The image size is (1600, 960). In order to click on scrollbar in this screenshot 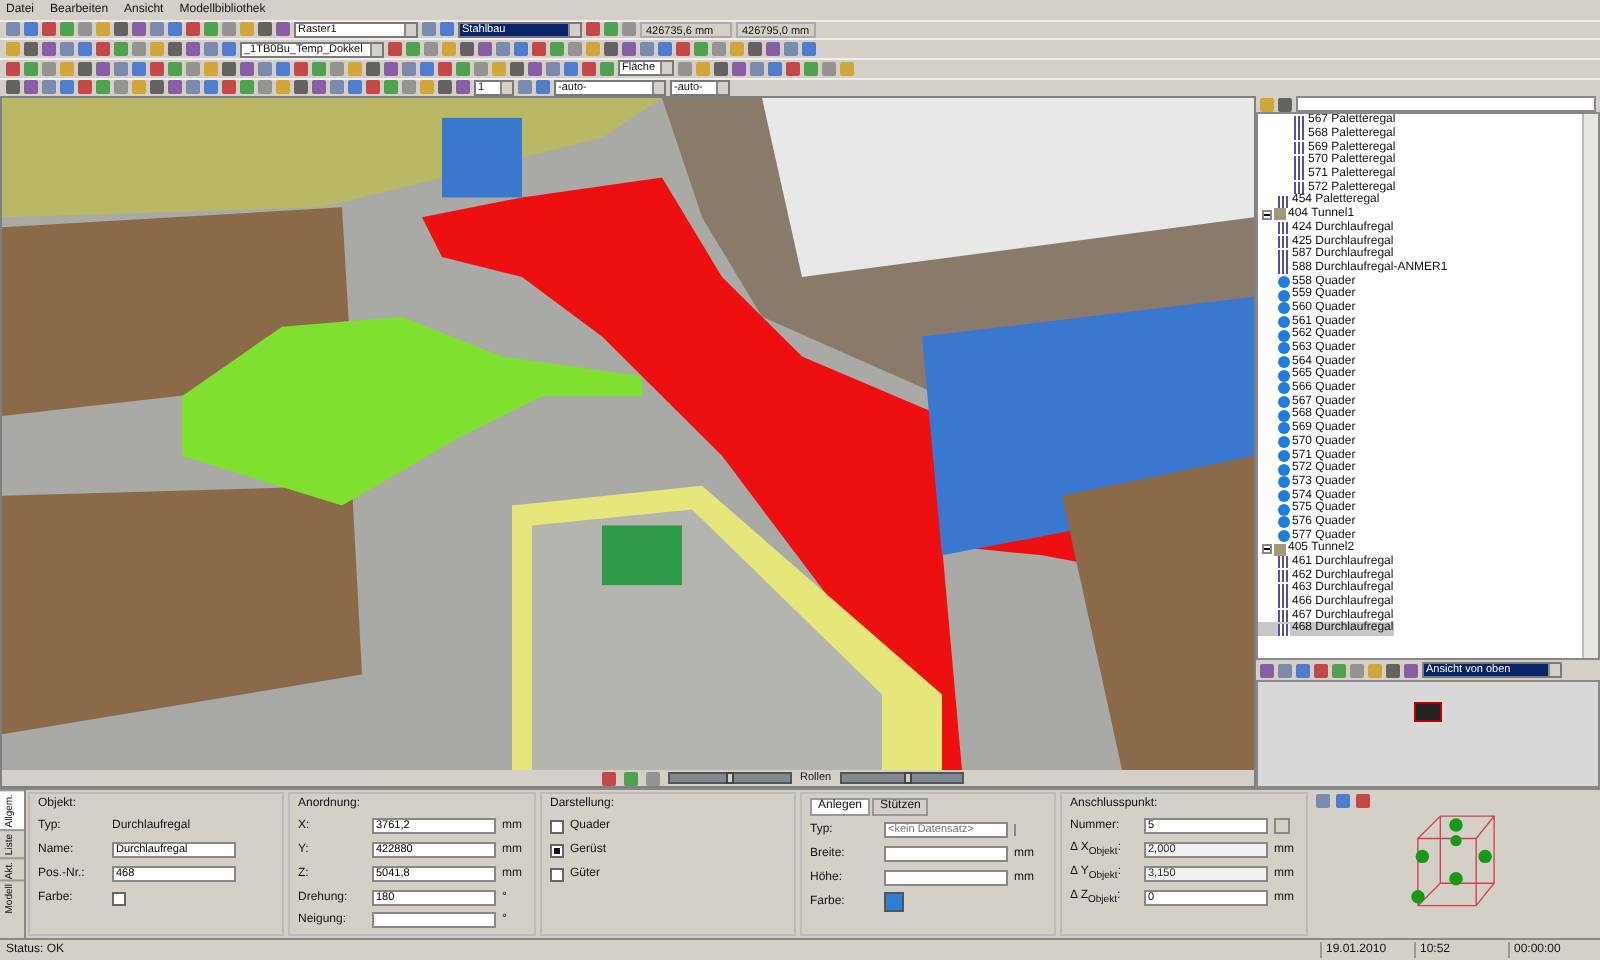, I will do `click(1590, 386)`.